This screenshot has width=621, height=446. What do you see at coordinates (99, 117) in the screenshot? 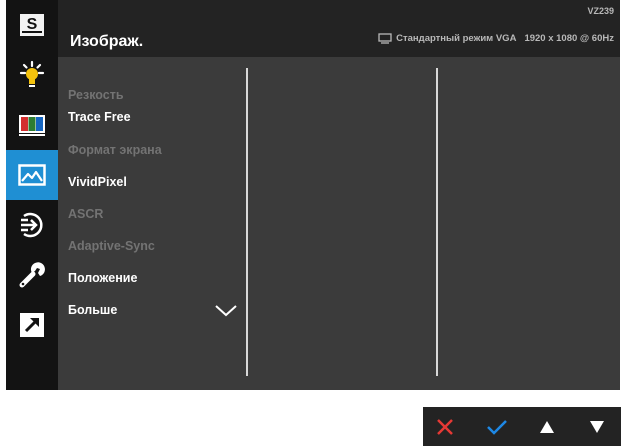
I see `menu-item-trace-free: Trace Free` at bounding box center [99, 117].